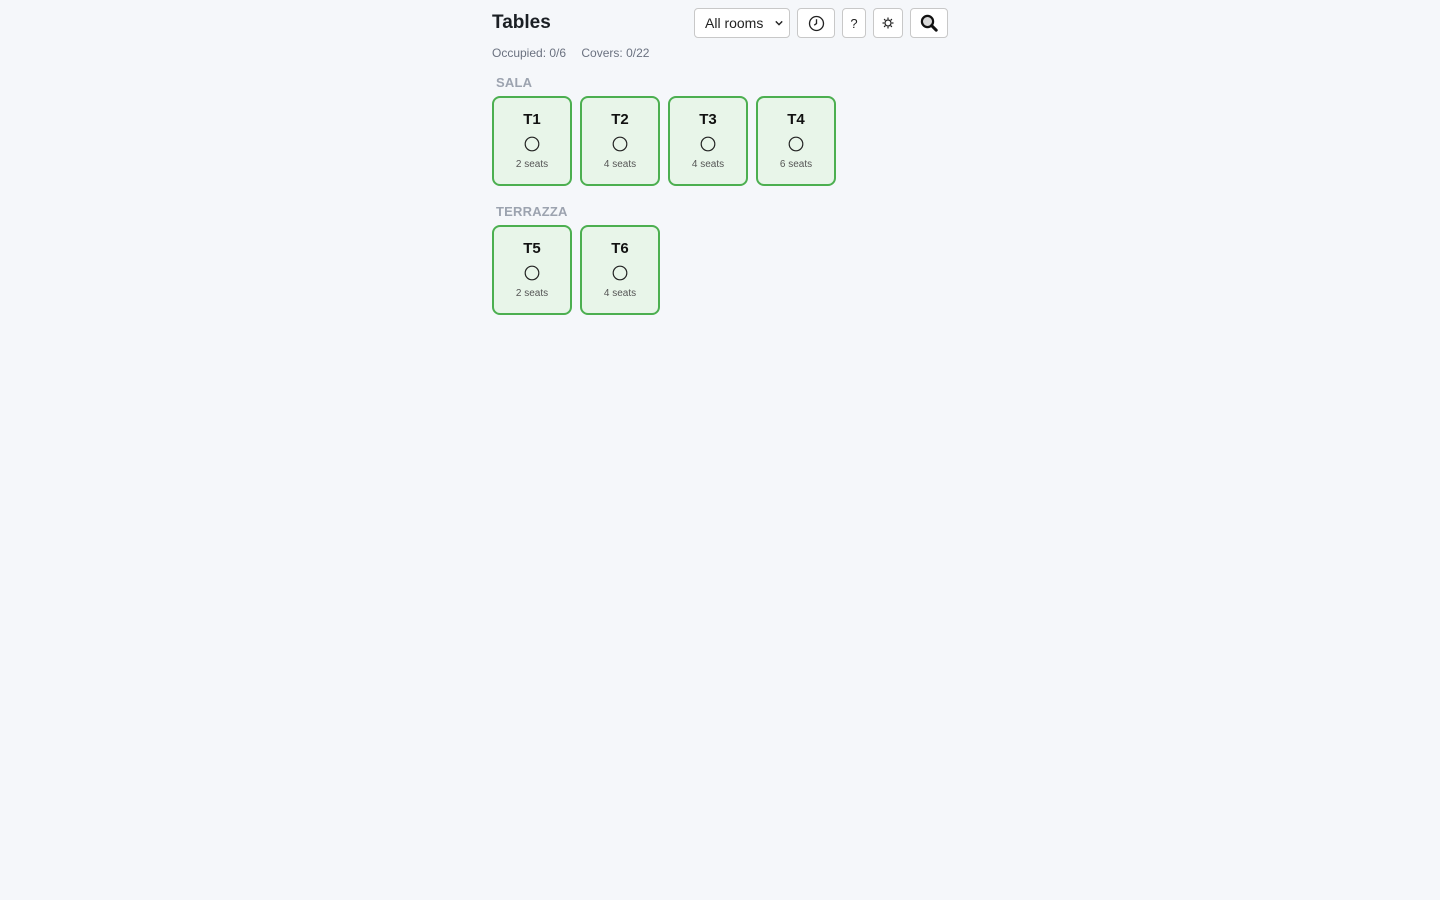 This screenshot has height=900, width=1440. I want to click on room-section-terrazza: TERRAZZA T5 2 seats T6 4 seats, so click(720, 259).